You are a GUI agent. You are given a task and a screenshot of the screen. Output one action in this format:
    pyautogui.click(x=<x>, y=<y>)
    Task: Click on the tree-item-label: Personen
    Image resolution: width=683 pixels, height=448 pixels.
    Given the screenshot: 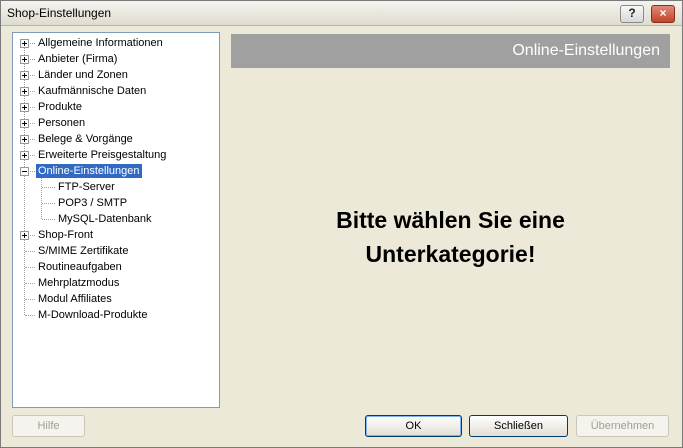 What is the action you would take?
    pyautogui.click(x=62, y=123)
    